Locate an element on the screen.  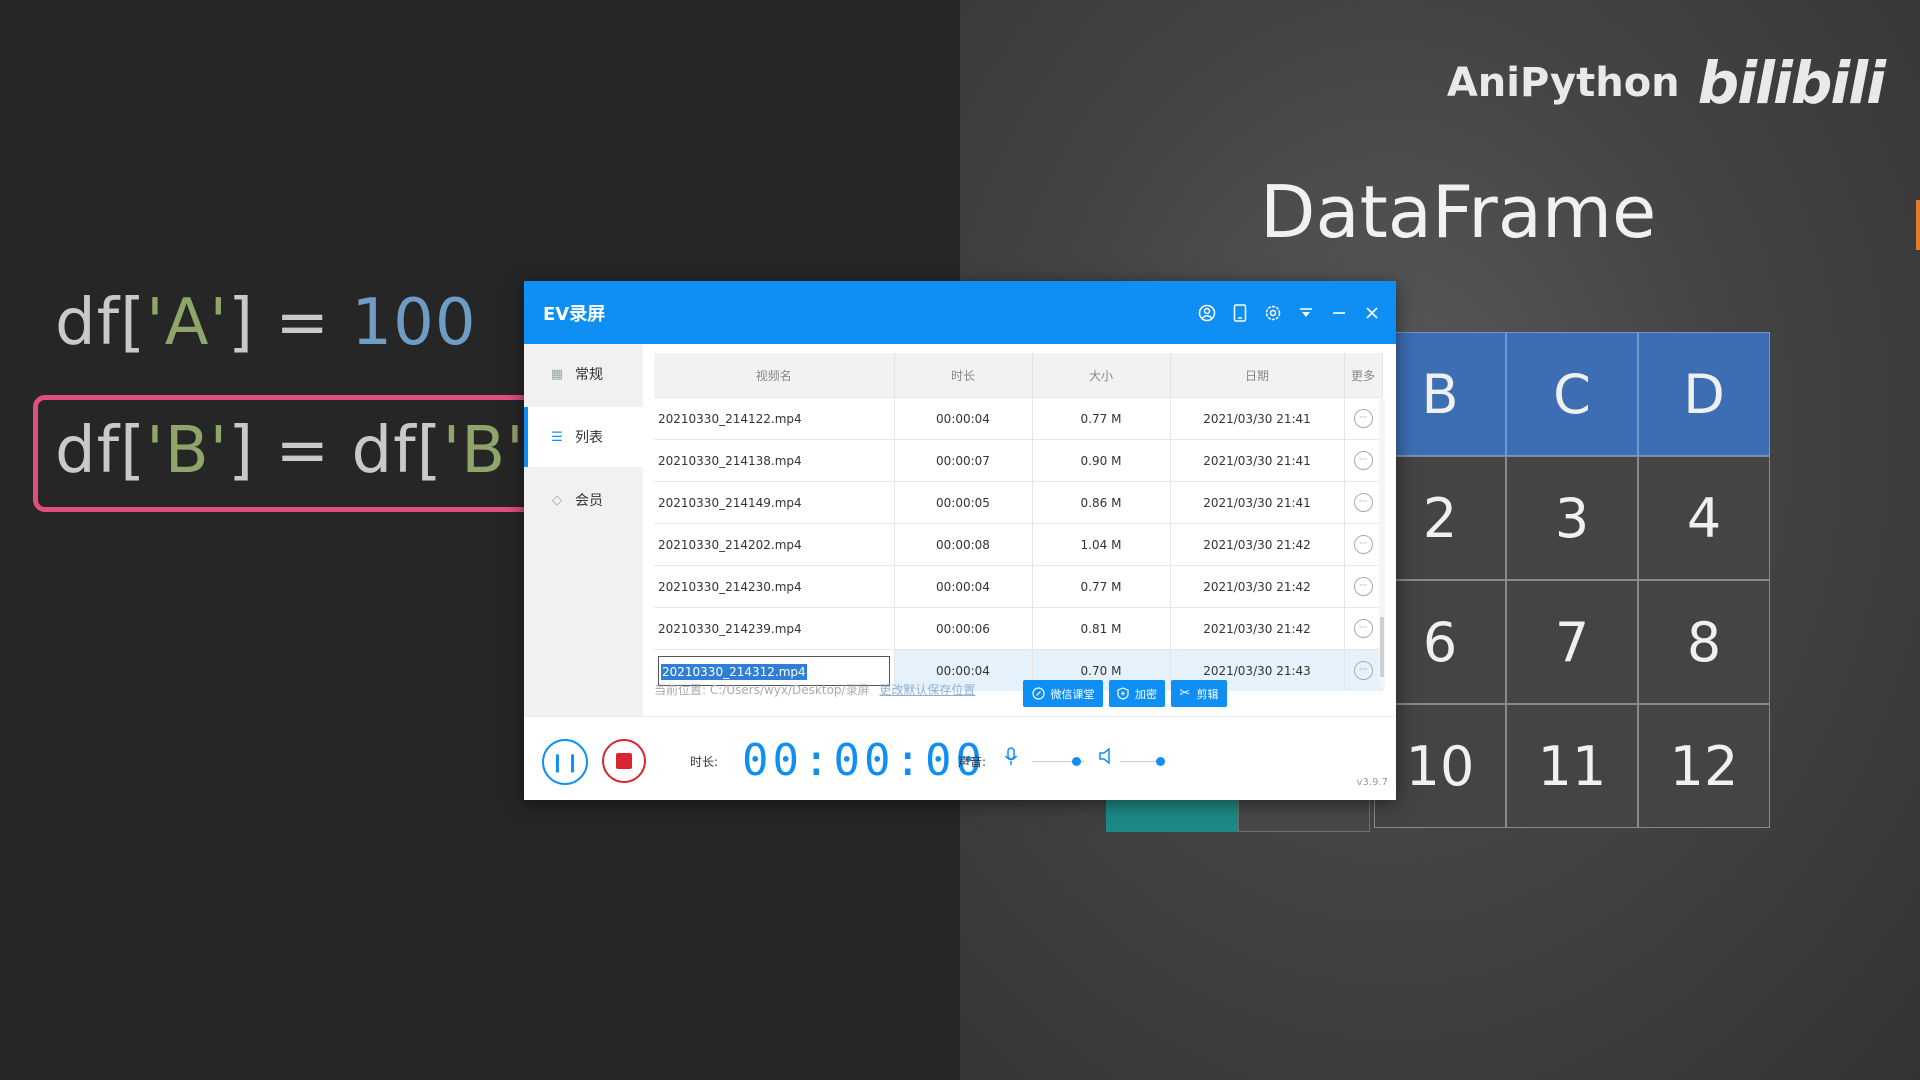
wechat-class-button: 微信课堂 is located at coordinates (1063, 693).